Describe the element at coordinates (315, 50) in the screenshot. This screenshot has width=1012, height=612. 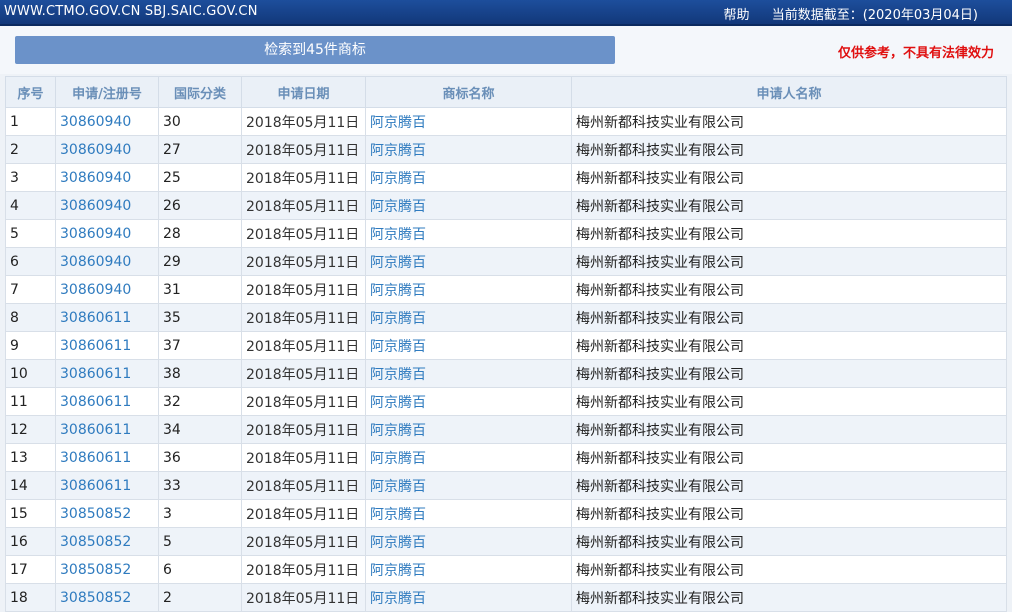
I see `result-count-button: 检索到45件商标` at that location.